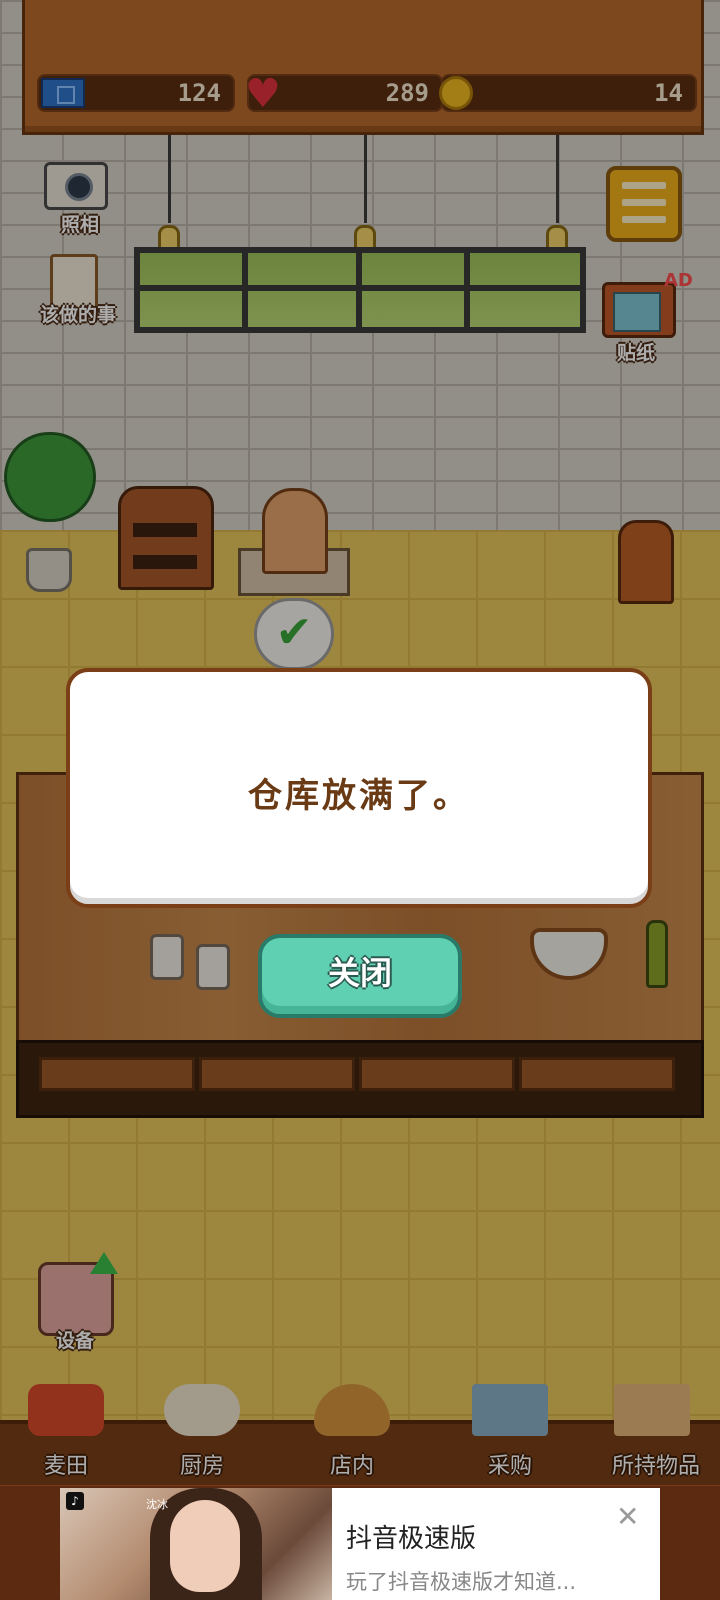 This screenshot has width=720, height=1600. I want to click on ad-close-icon: ✕, so click(627, 1516).